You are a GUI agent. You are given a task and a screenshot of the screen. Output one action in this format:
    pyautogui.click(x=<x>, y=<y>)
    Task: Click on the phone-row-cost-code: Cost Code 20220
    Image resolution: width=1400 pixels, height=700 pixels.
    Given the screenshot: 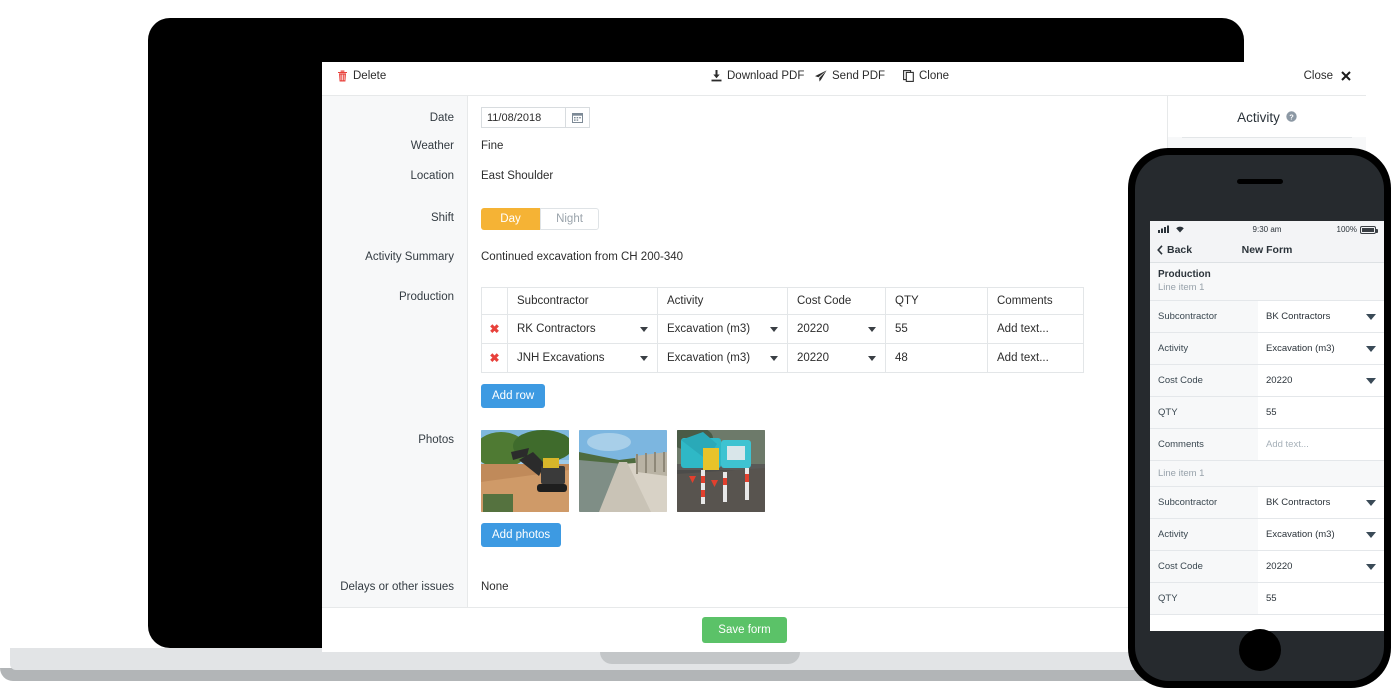 What is the action you would take?
    pyautogui.click(x=1267, y=381)
    